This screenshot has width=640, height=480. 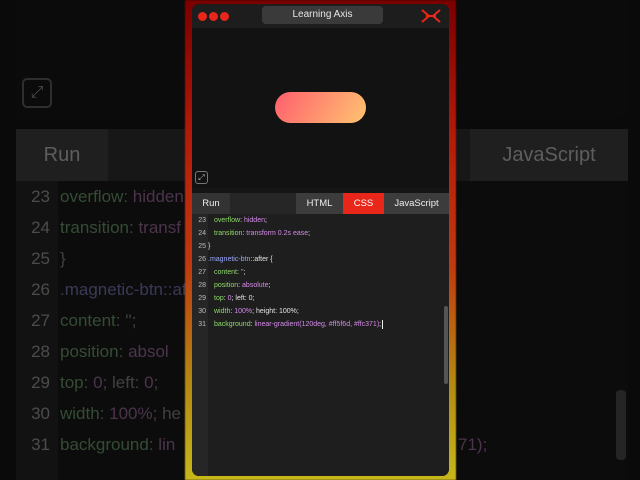 I want to click on code-line: 26 .magnetic-btn::after {, so click(x=235, y=259).